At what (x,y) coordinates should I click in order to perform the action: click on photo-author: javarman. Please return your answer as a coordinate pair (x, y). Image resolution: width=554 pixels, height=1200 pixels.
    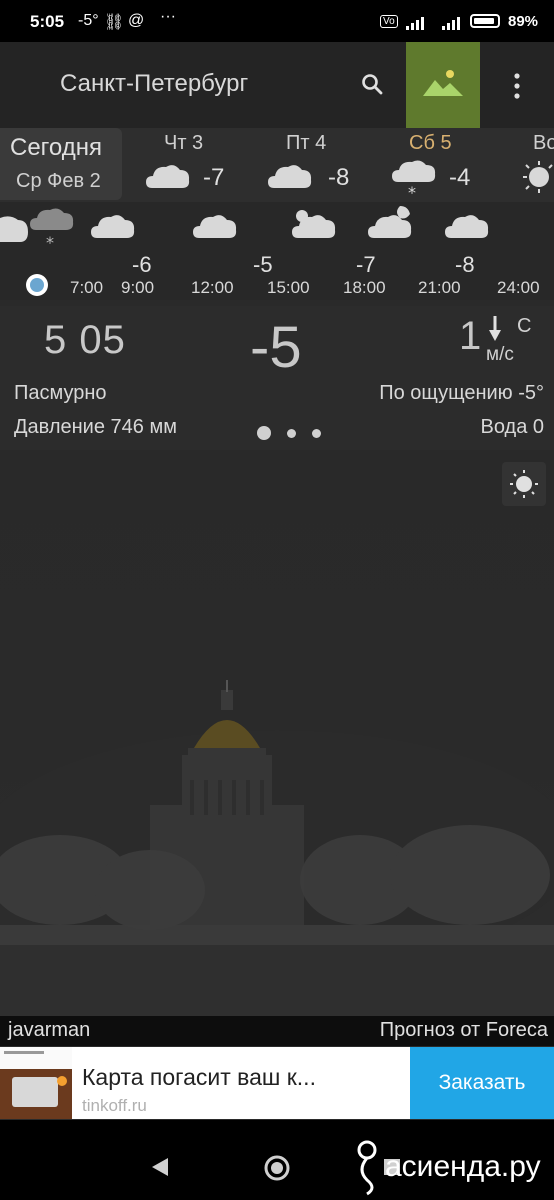
    Looking at the image, I should click on (49, 1030).